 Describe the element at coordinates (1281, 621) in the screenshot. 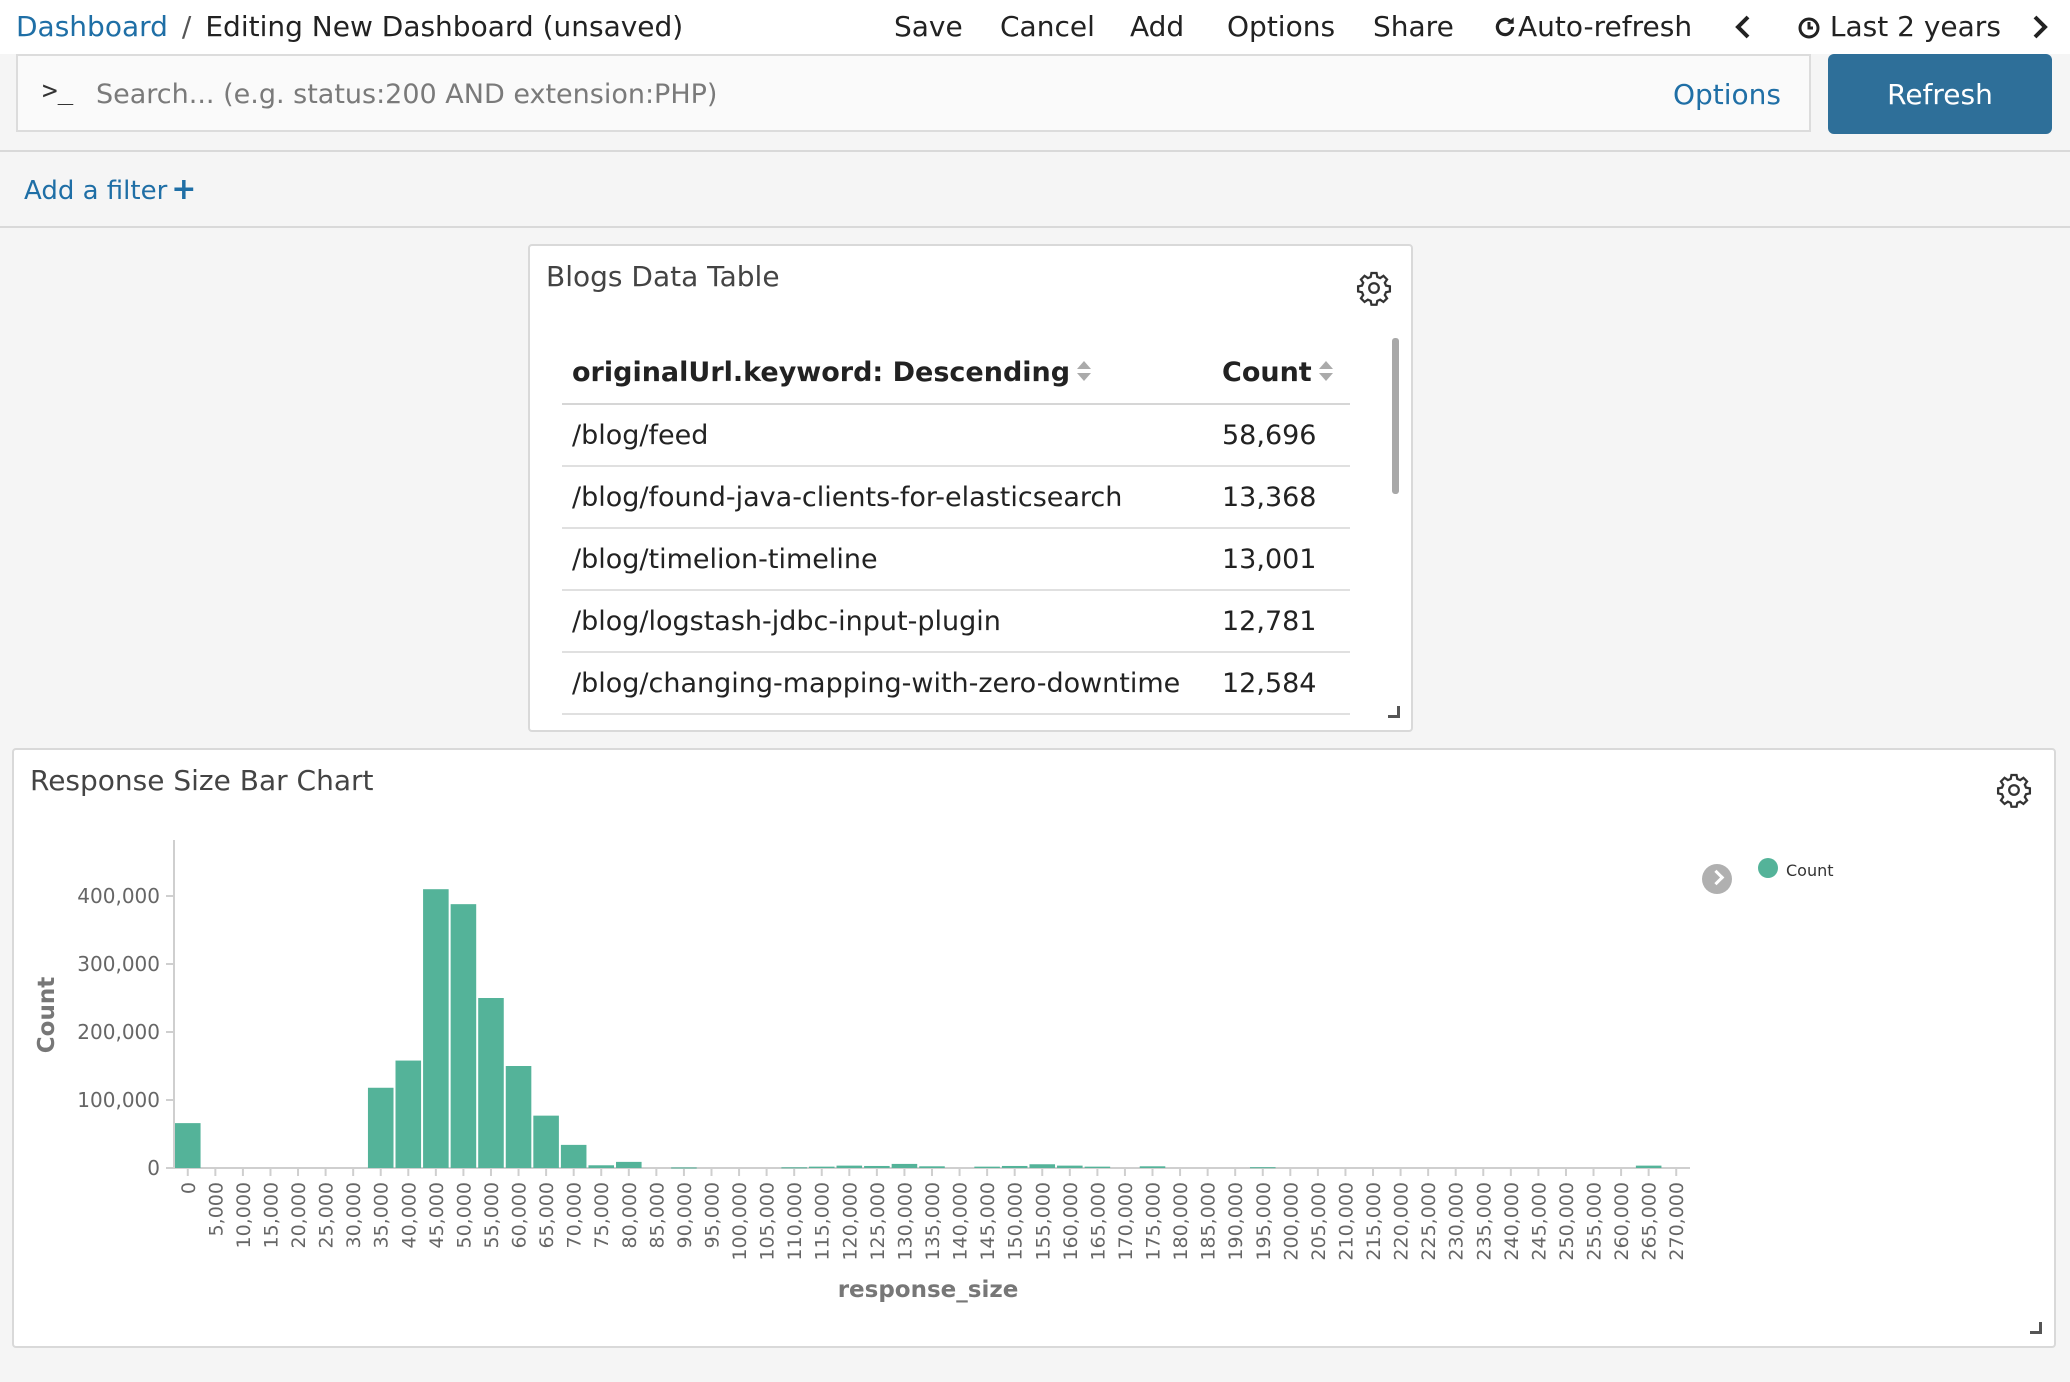

I see `cell-count: 12,781` at that location.